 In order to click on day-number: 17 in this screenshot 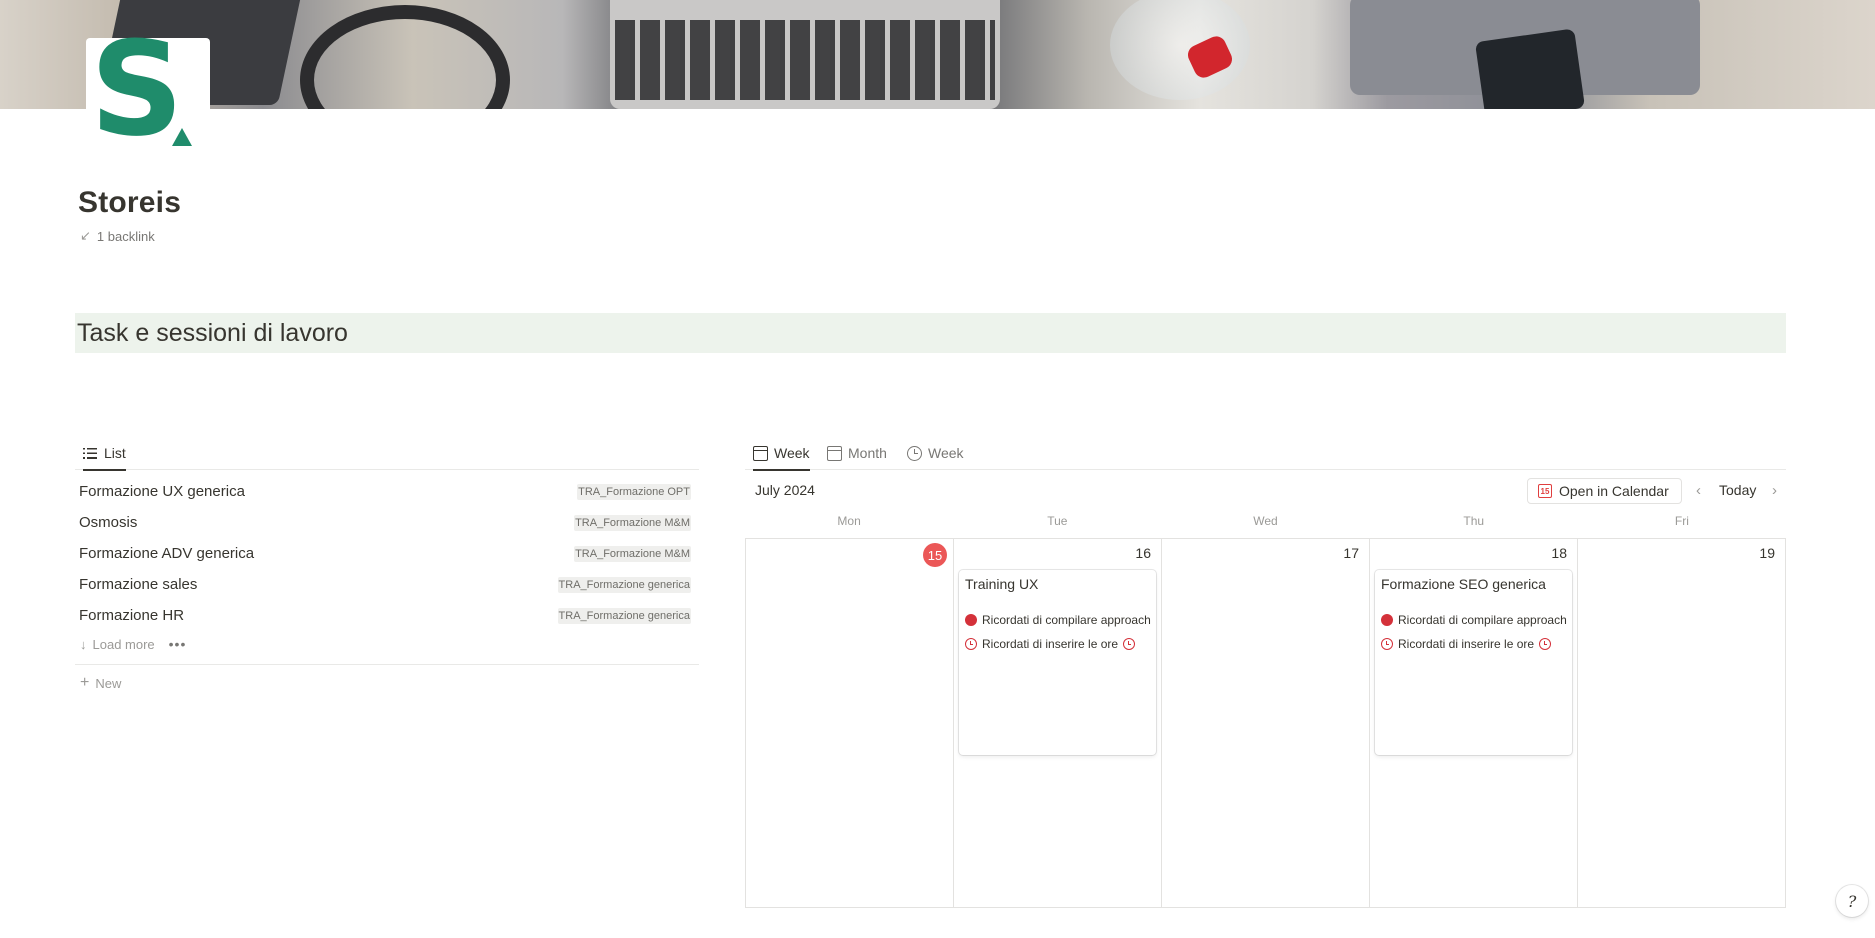, I will do `click(1351, 553)`.